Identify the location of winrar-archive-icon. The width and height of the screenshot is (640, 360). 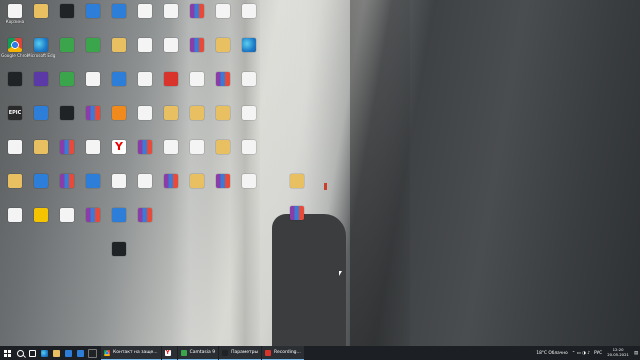
(67, 181).